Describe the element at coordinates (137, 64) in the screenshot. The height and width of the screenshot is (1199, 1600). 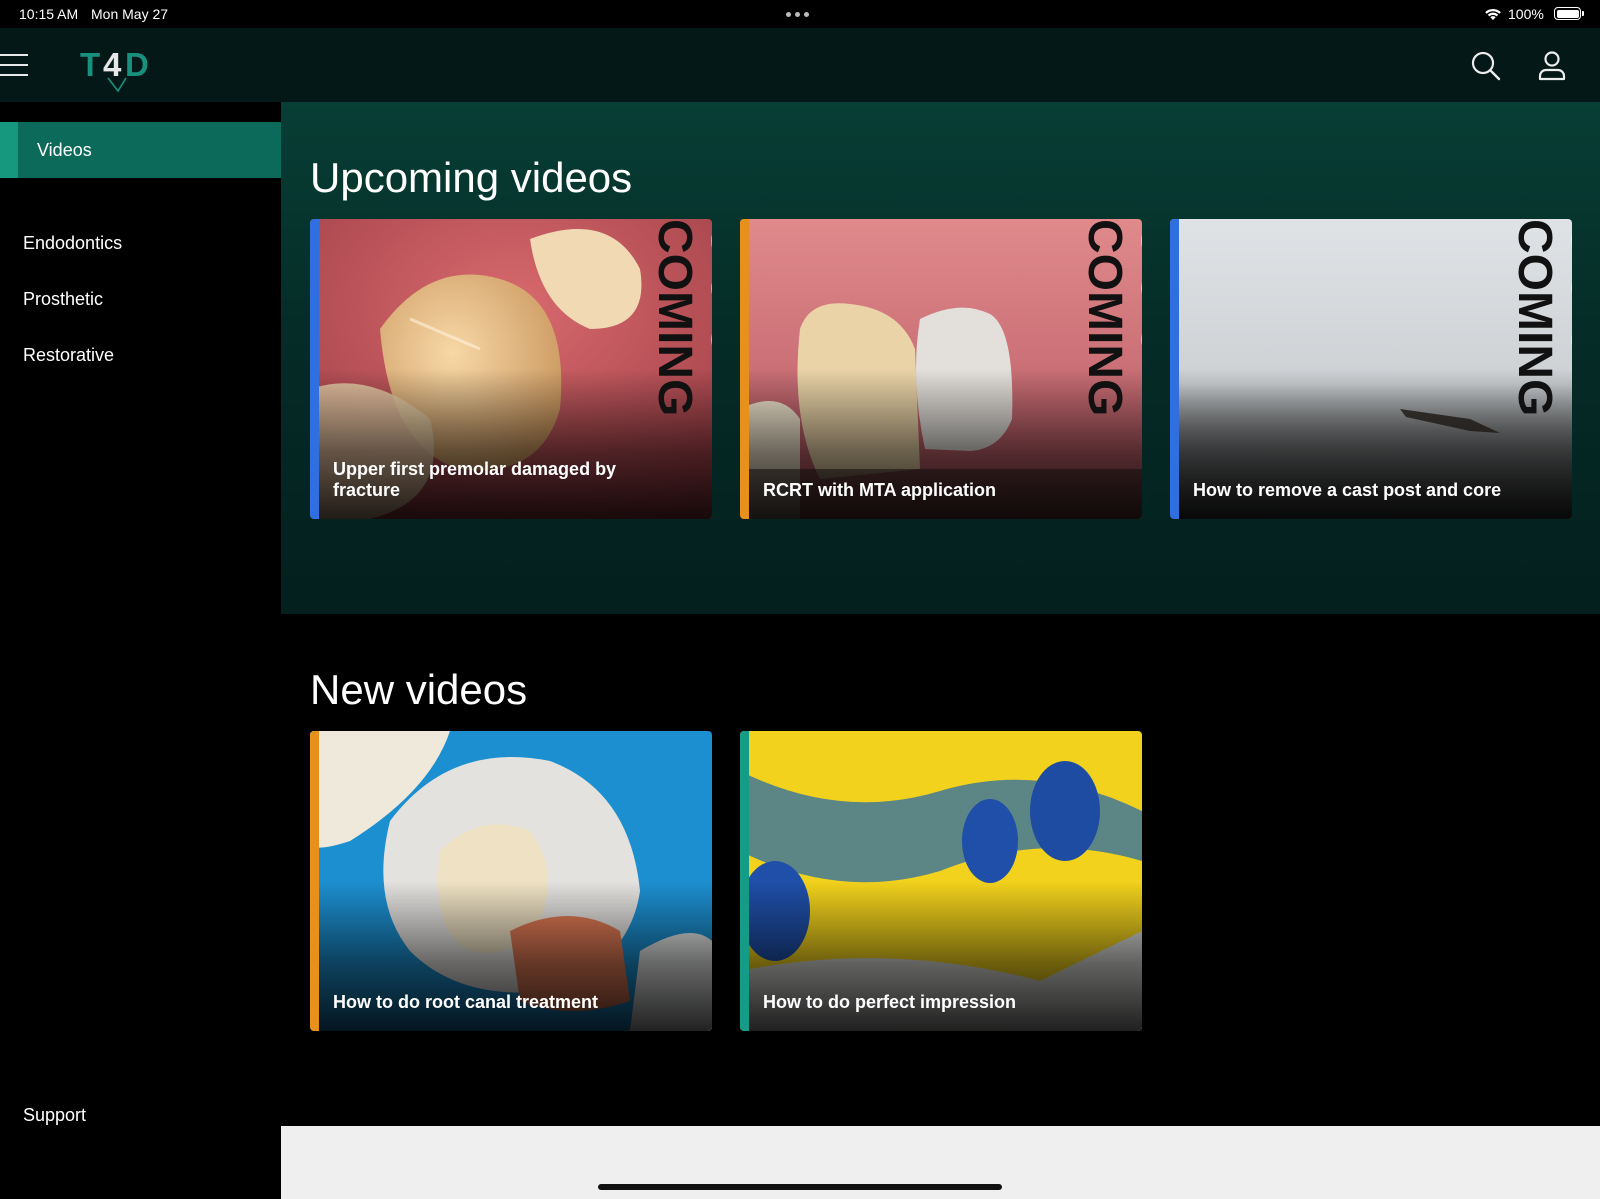
I see `svg-text: D` at that location.